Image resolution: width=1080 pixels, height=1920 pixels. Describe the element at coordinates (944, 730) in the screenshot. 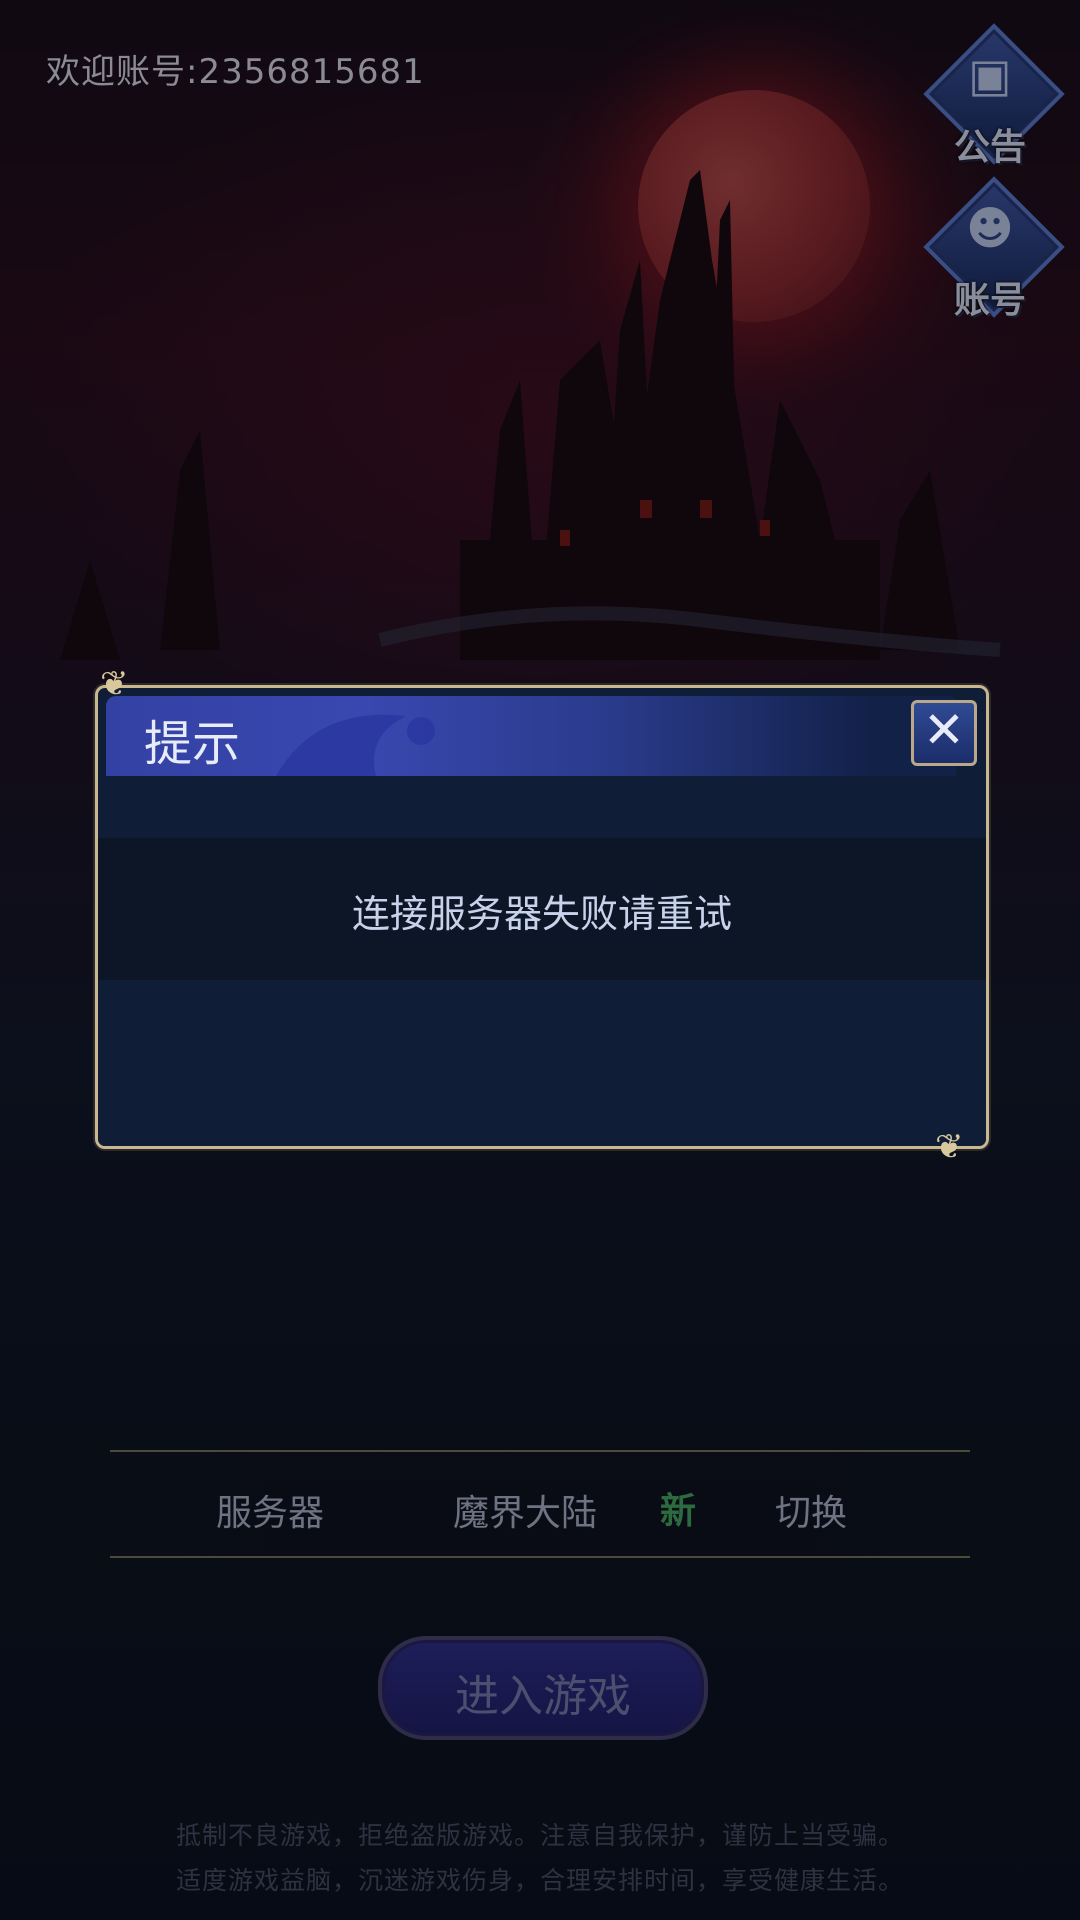

I see `close-x-icon: ✕` at that location.